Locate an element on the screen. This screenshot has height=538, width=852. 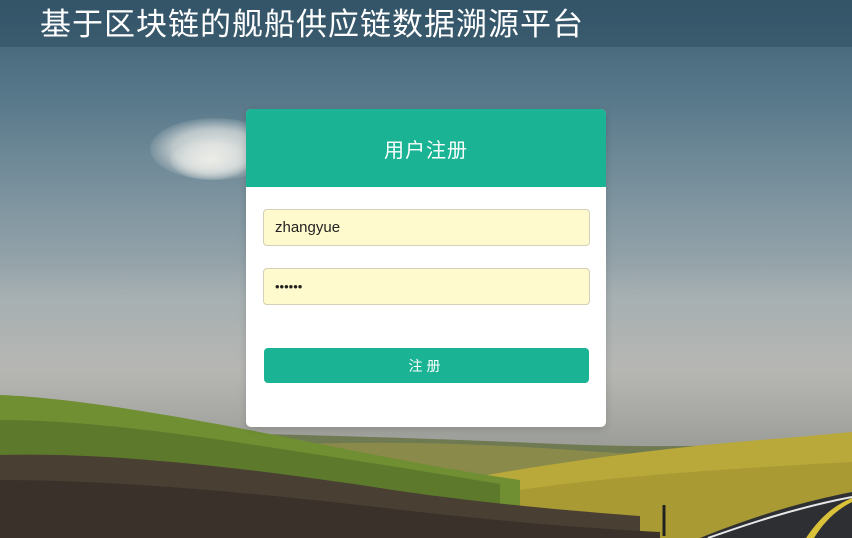
register-card-header: 用户注册 is located at coordinates (426, 148).